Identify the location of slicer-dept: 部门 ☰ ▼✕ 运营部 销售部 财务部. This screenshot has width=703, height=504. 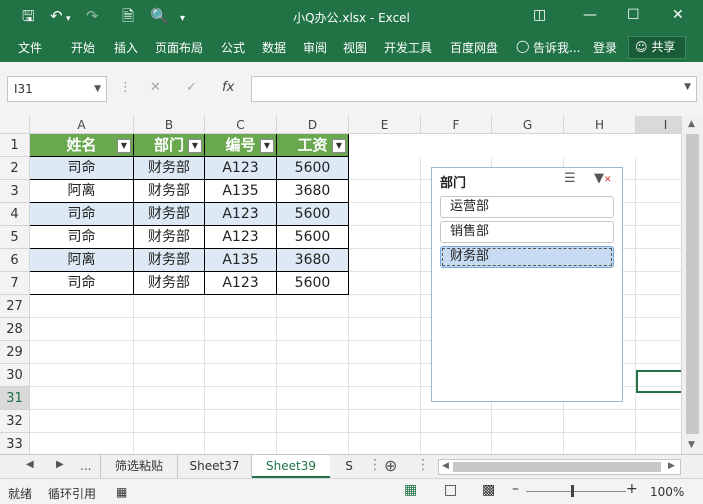
(527, 284).